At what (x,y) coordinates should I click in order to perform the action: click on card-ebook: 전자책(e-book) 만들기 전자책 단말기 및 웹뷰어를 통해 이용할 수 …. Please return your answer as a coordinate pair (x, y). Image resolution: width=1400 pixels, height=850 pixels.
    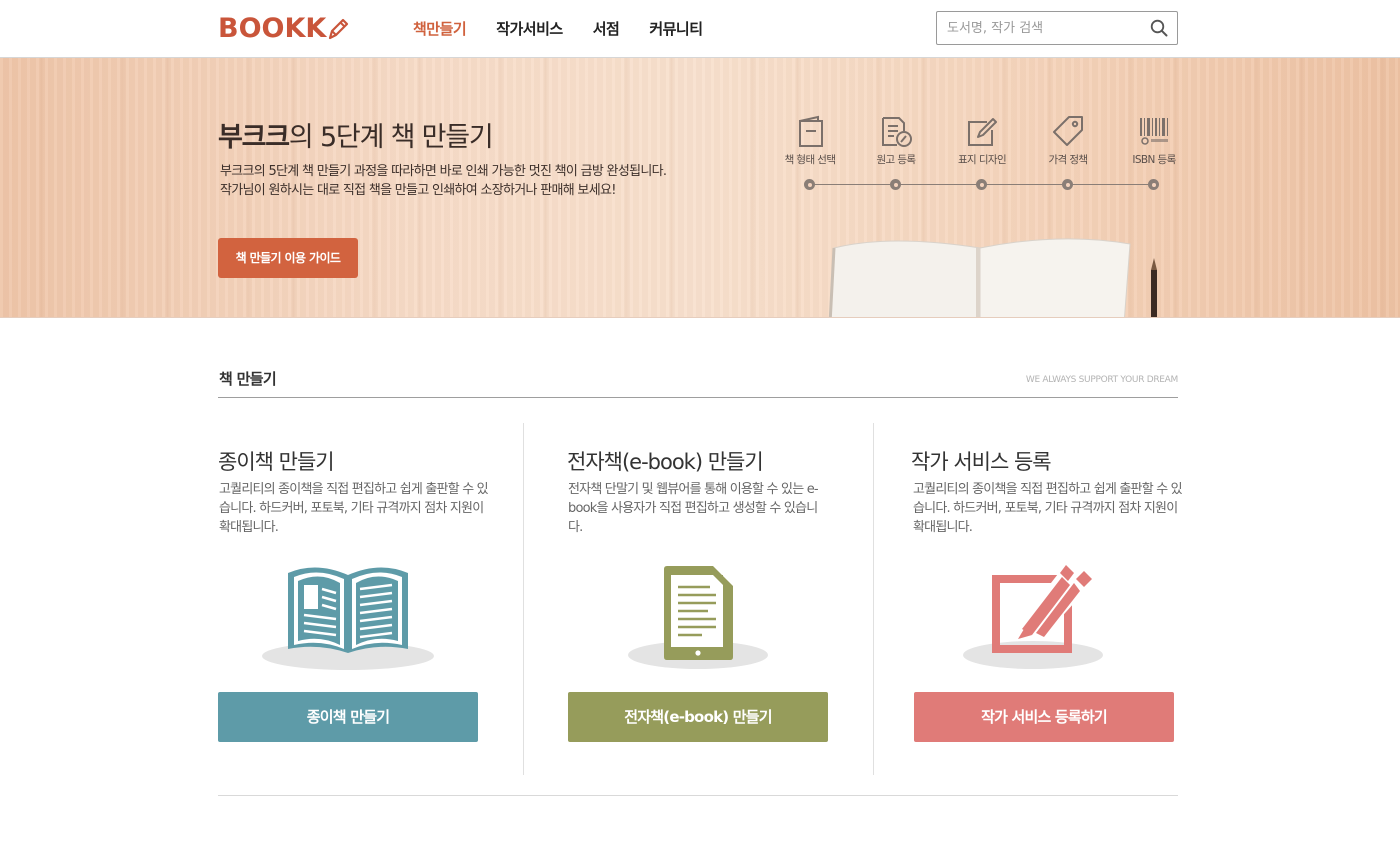
    Looking at the image, I should click on (699, 599).